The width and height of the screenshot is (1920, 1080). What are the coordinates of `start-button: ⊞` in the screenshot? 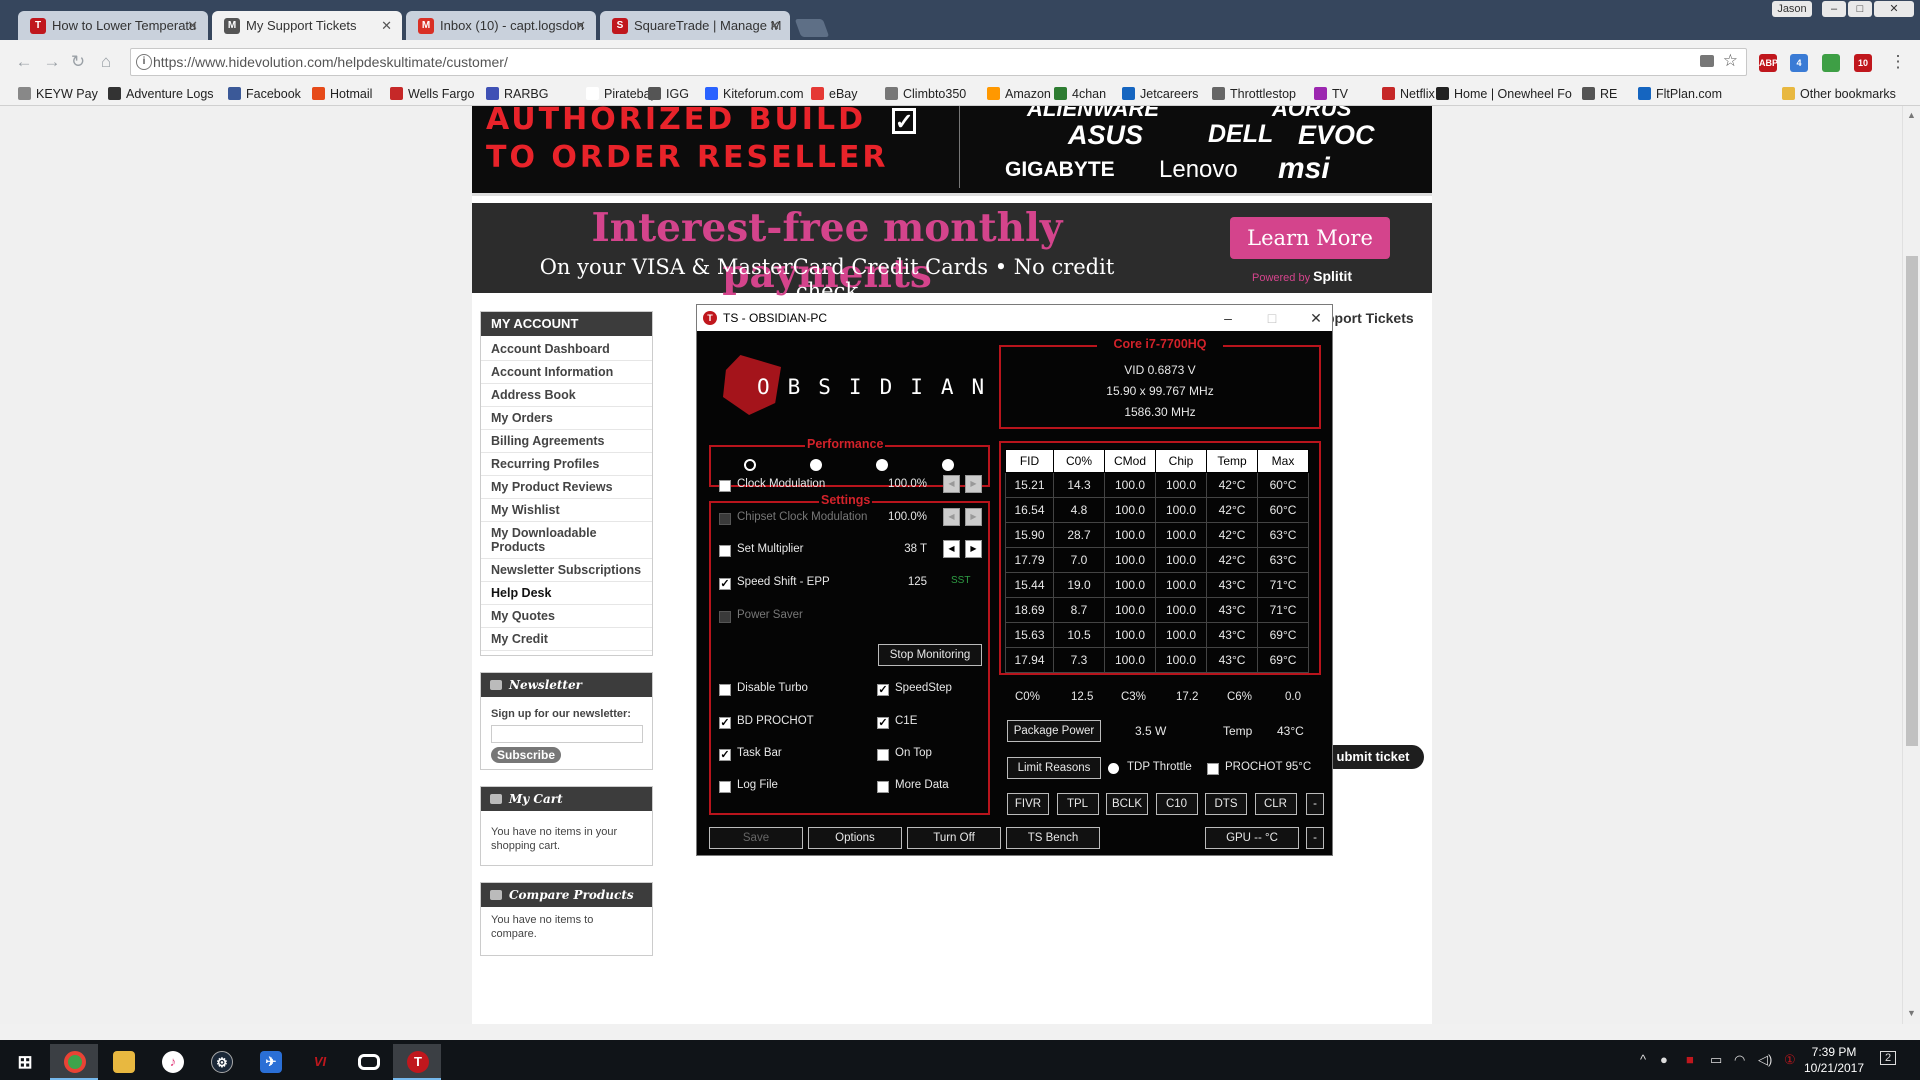 It's located at (24, 1062).